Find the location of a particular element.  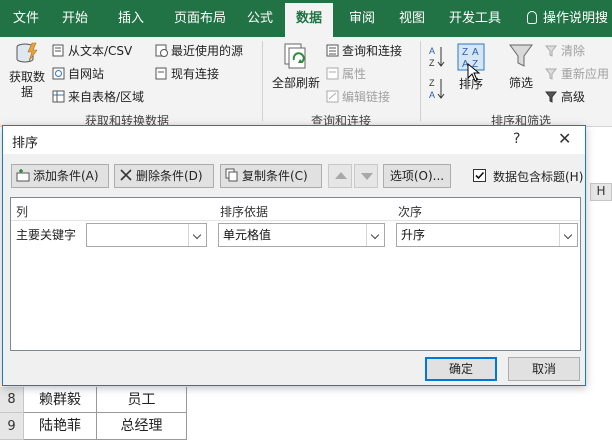

filter-icon is located at coordinates (521, 55).